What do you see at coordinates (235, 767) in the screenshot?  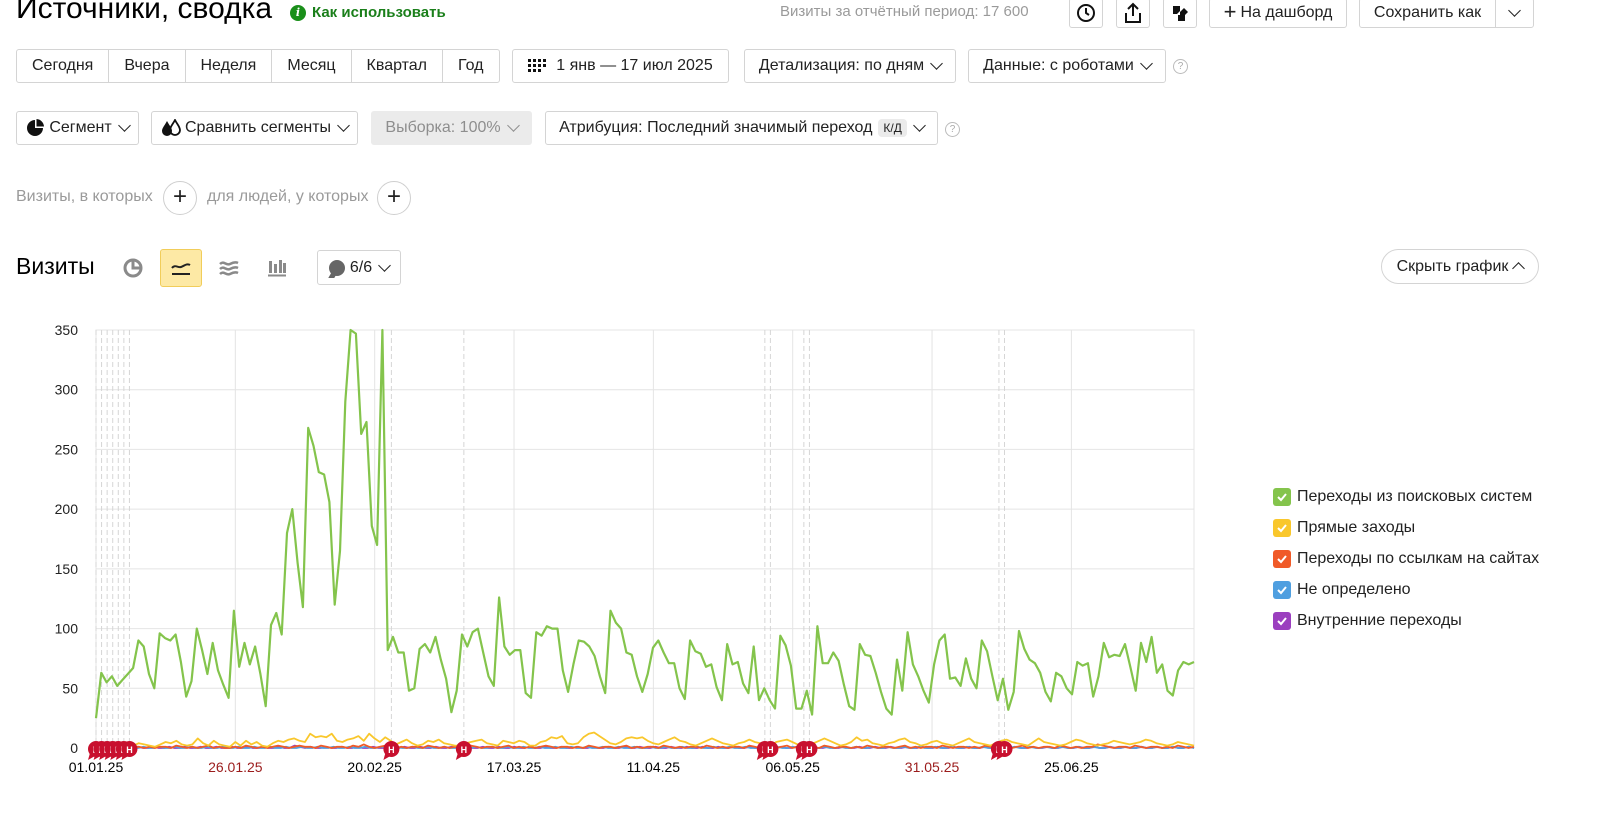 I see `x-tick-label: 26.01.25` at bounding box center [235, 767].